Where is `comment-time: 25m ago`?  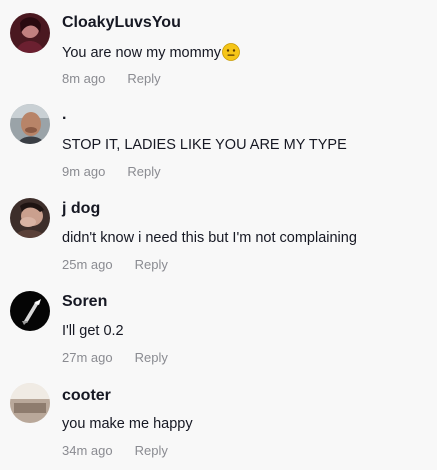
comment-time: 25m ago is located at coordinates (87, 264).